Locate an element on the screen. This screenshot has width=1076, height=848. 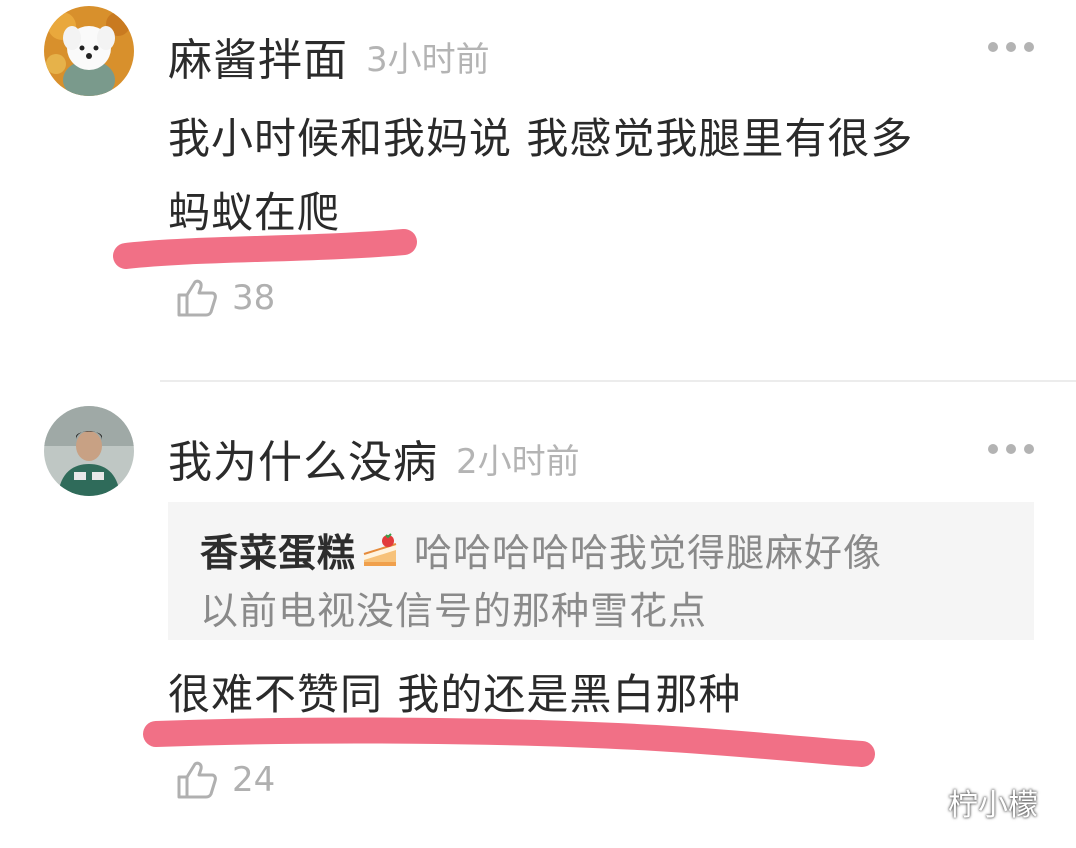
quote-line-1: 香菜蛋糕 哈哈哈哈哈我觉得腿麻好像 is located at coordinates (541, 551).